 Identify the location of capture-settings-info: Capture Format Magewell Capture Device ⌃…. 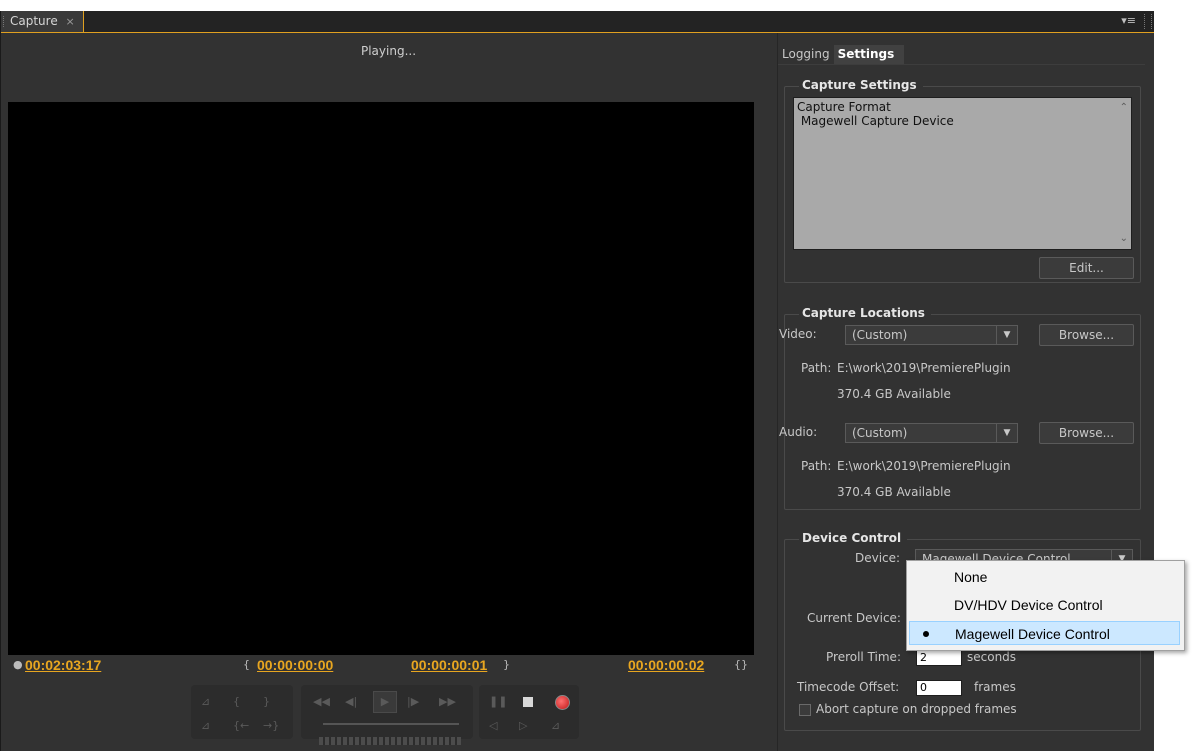
(962, 173).